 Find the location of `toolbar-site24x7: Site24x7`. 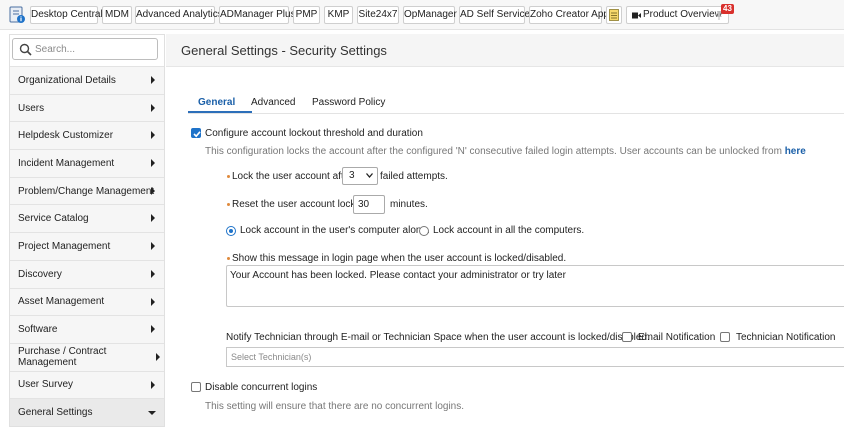

toolbar-site24x7: Site24x7 is located at coordinates (378, 15).